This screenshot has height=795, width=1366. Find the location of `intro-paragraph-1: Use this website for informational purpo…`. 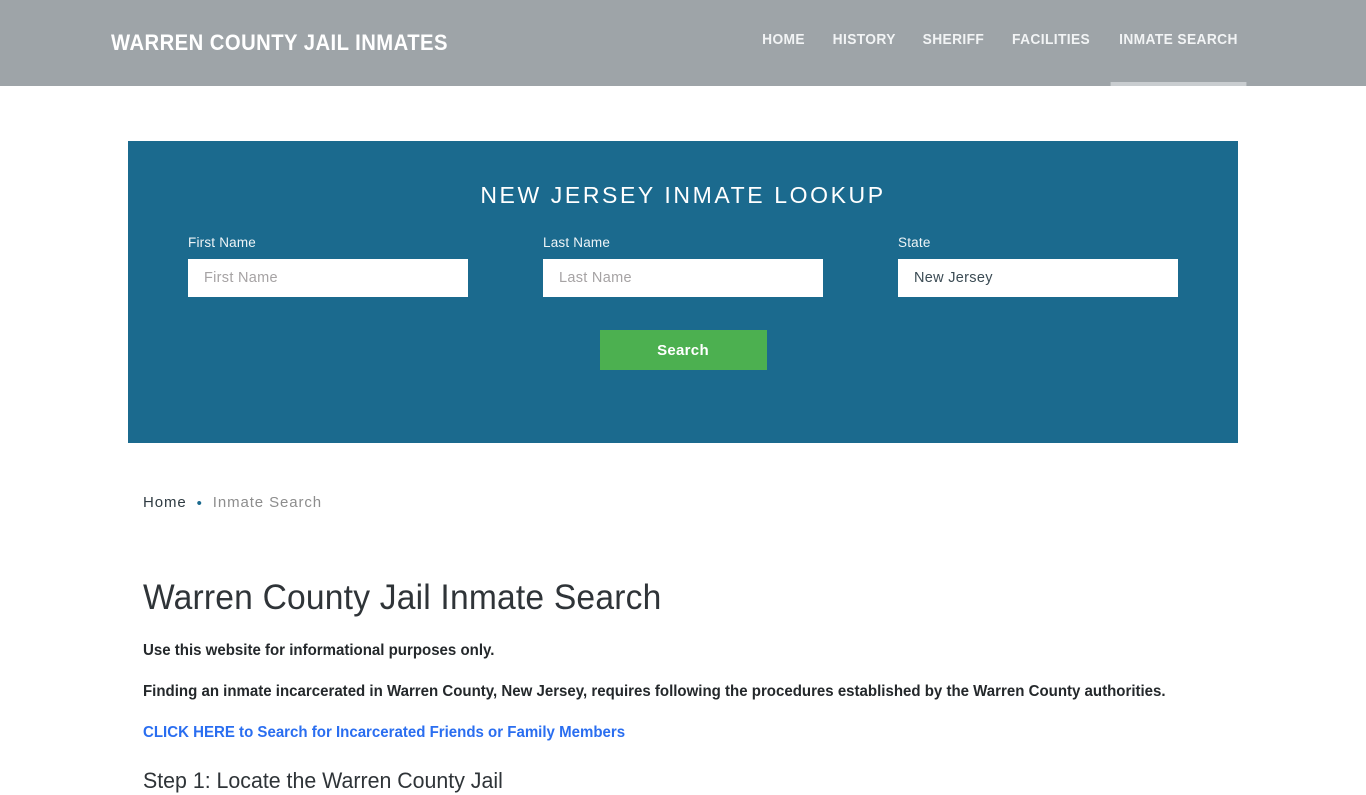

intro-paragraph-1: Use this website for informational purpo… is located at coordinates (319, 650).